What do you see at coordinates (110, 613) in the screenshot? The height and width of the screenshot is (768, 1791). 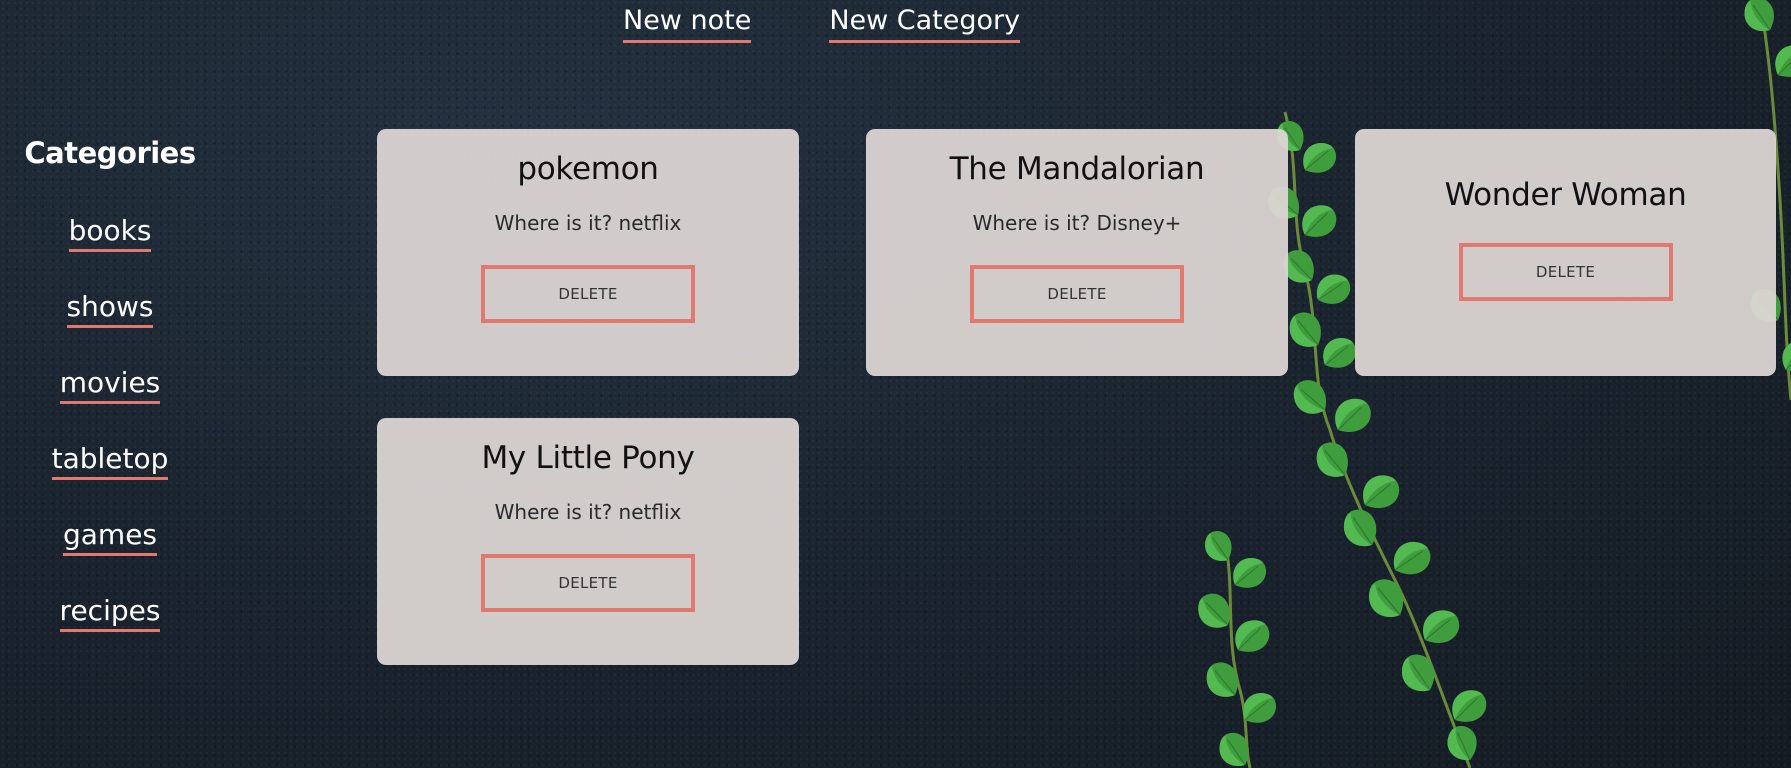 I see `category-link-recipes: recipes` at bounding box center [110, 613].